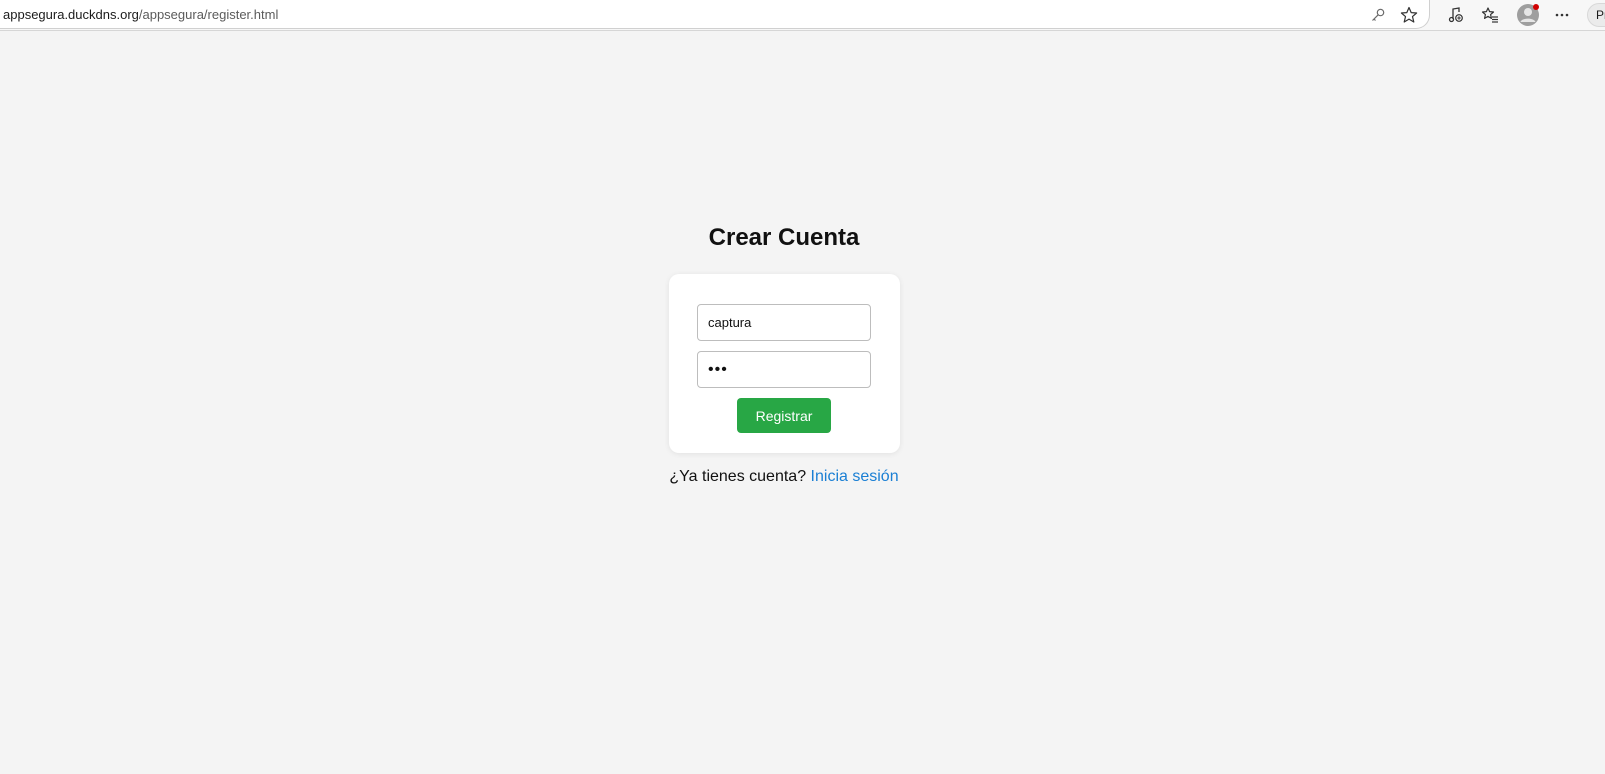  Describe the element at coordinates (1490, 15) in the screenshot. I see `favorites-icon` at that location.